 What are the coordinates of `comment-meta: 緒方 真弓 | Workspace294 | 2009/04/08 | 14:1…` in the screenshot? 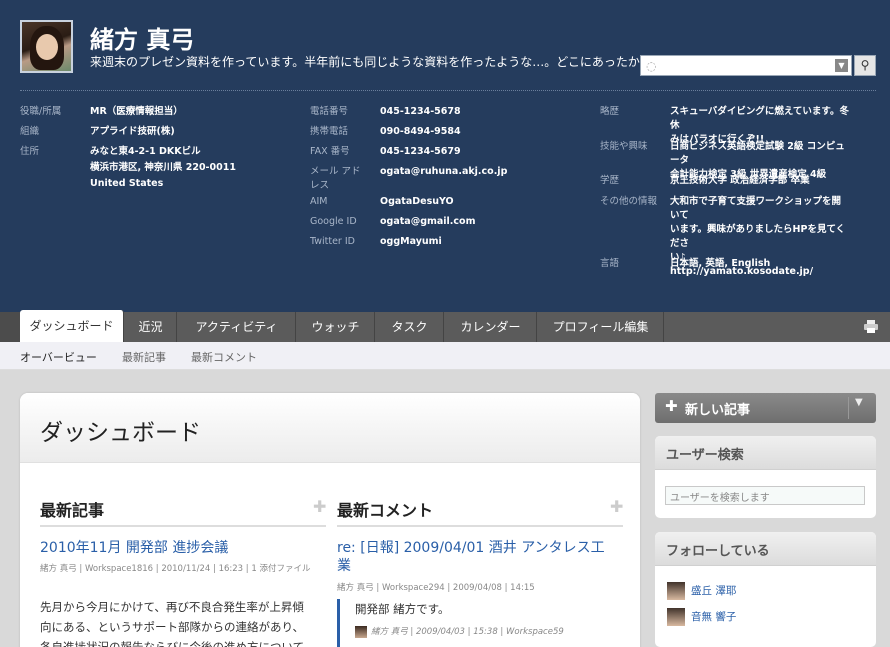 It's located at (436, 588).